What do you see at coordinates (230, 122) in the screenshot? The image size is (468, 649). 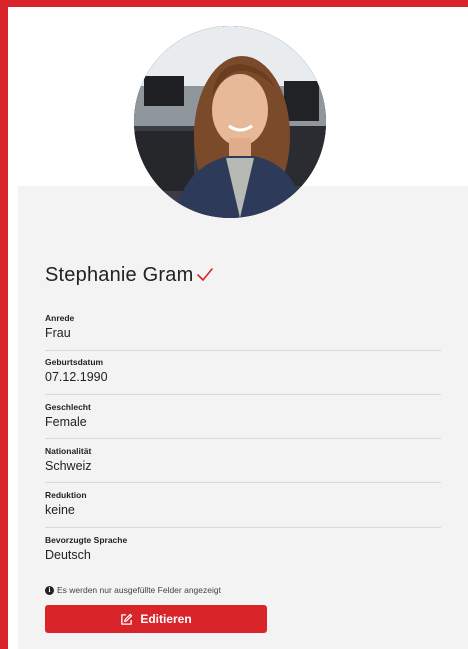 I see `profile-avatar` at bounding box center [230, 122].